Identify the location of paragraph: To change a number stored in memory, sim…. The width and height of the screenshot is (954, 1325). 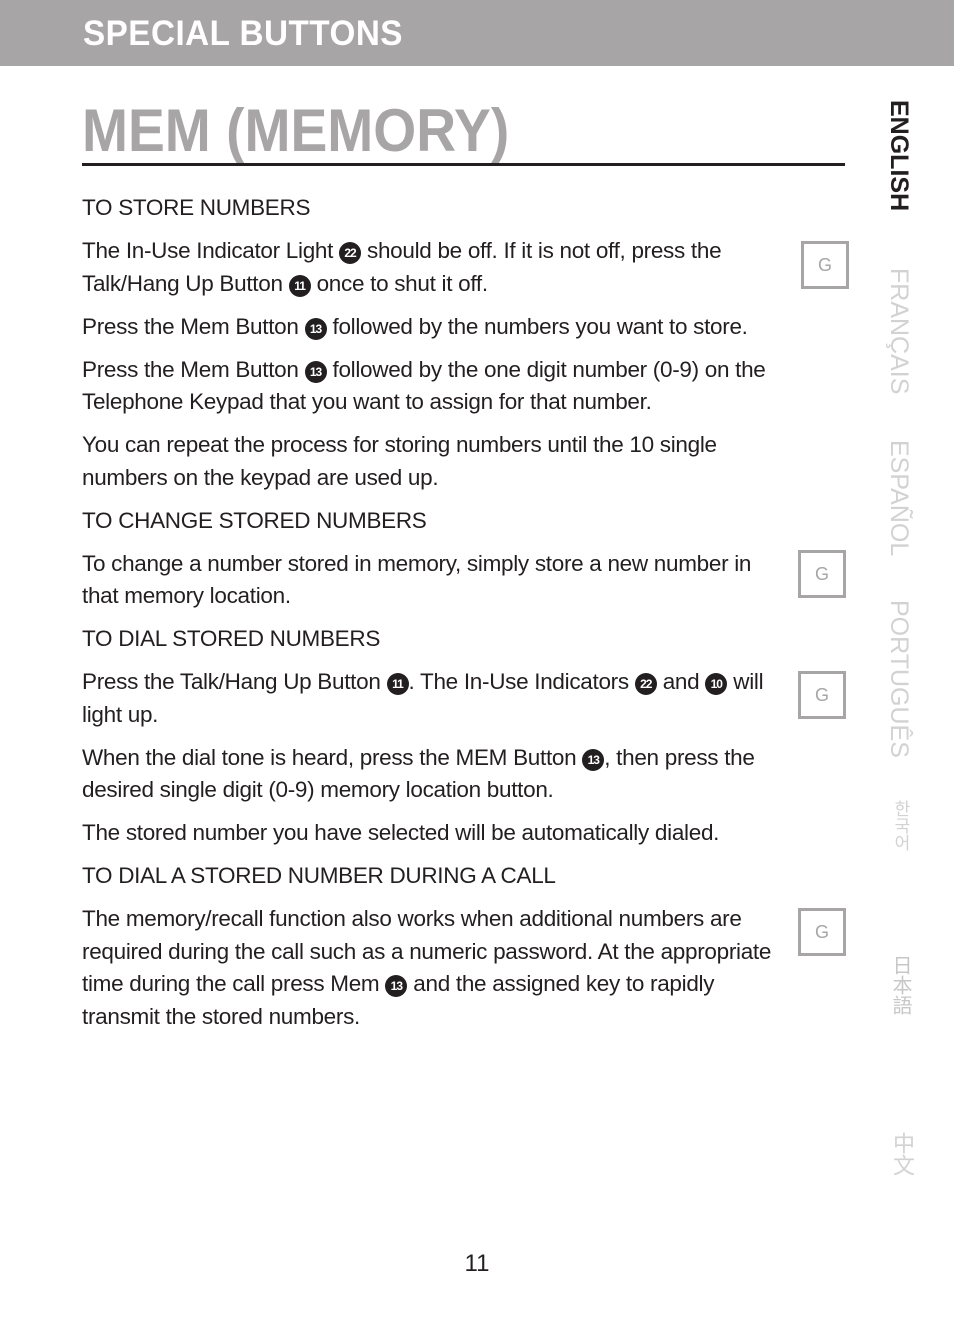
(417, 579).